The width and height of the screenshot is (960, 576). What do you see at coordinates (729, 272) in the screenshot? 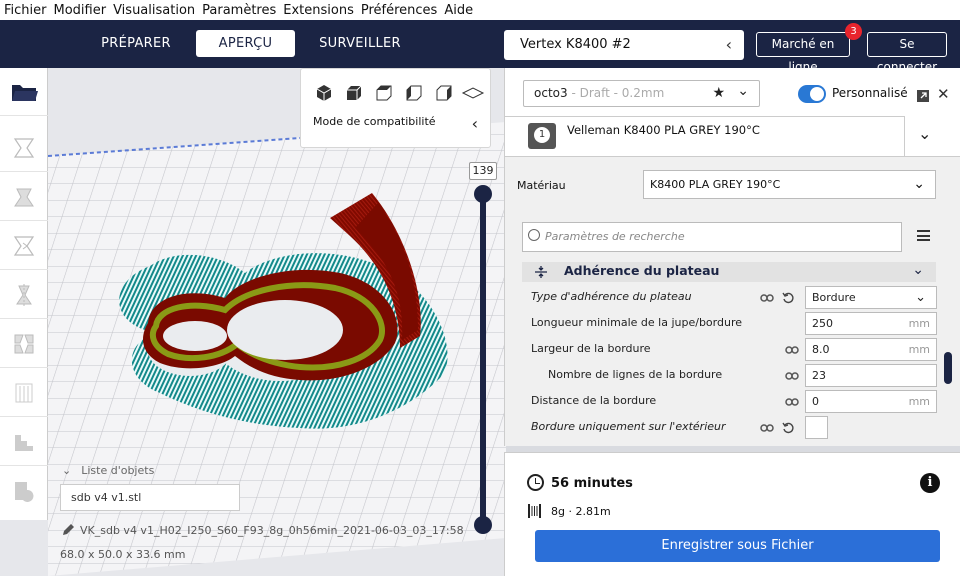
I see `category-header-adhesion: Adhérence du plateau ⌄` at bounding box center [729, 272].